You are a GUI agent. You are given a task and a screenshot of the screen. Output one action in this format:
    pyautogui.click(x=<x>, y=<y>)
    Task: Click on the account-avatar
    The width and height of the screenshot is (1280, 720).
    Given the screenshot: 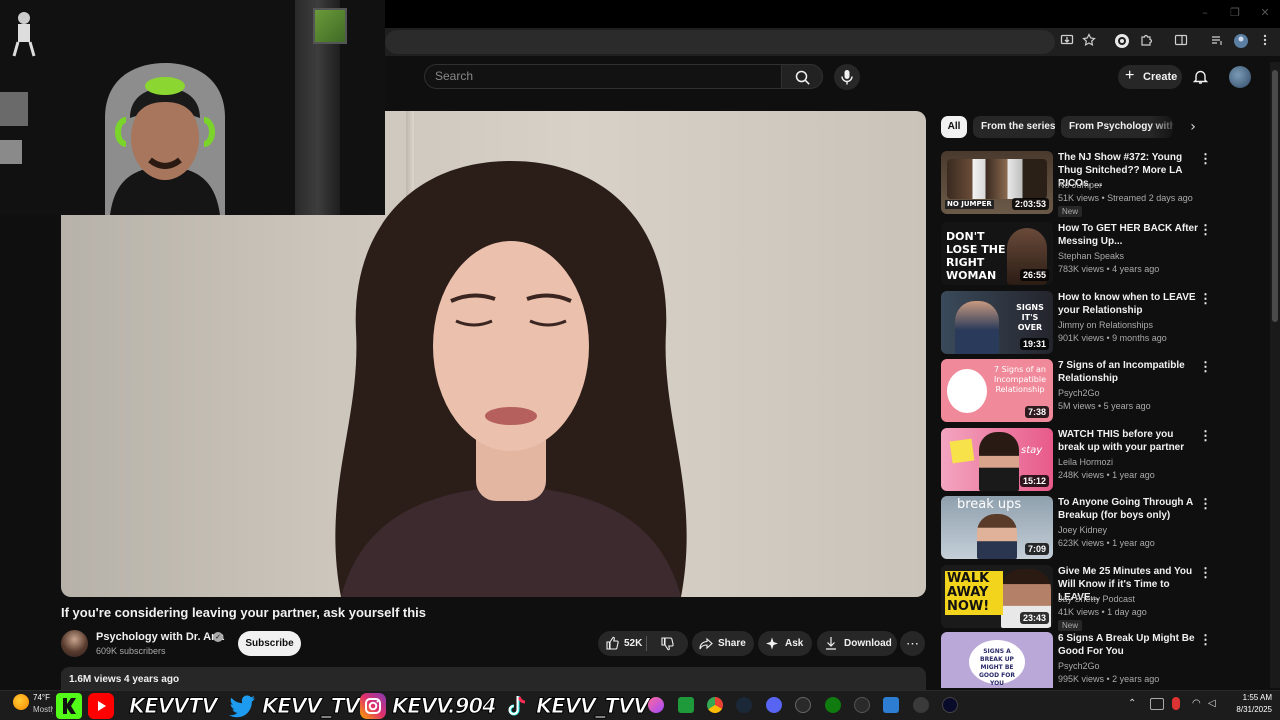 What is the action you would take?
    pyautogui.click(x=1240, y=77)
    